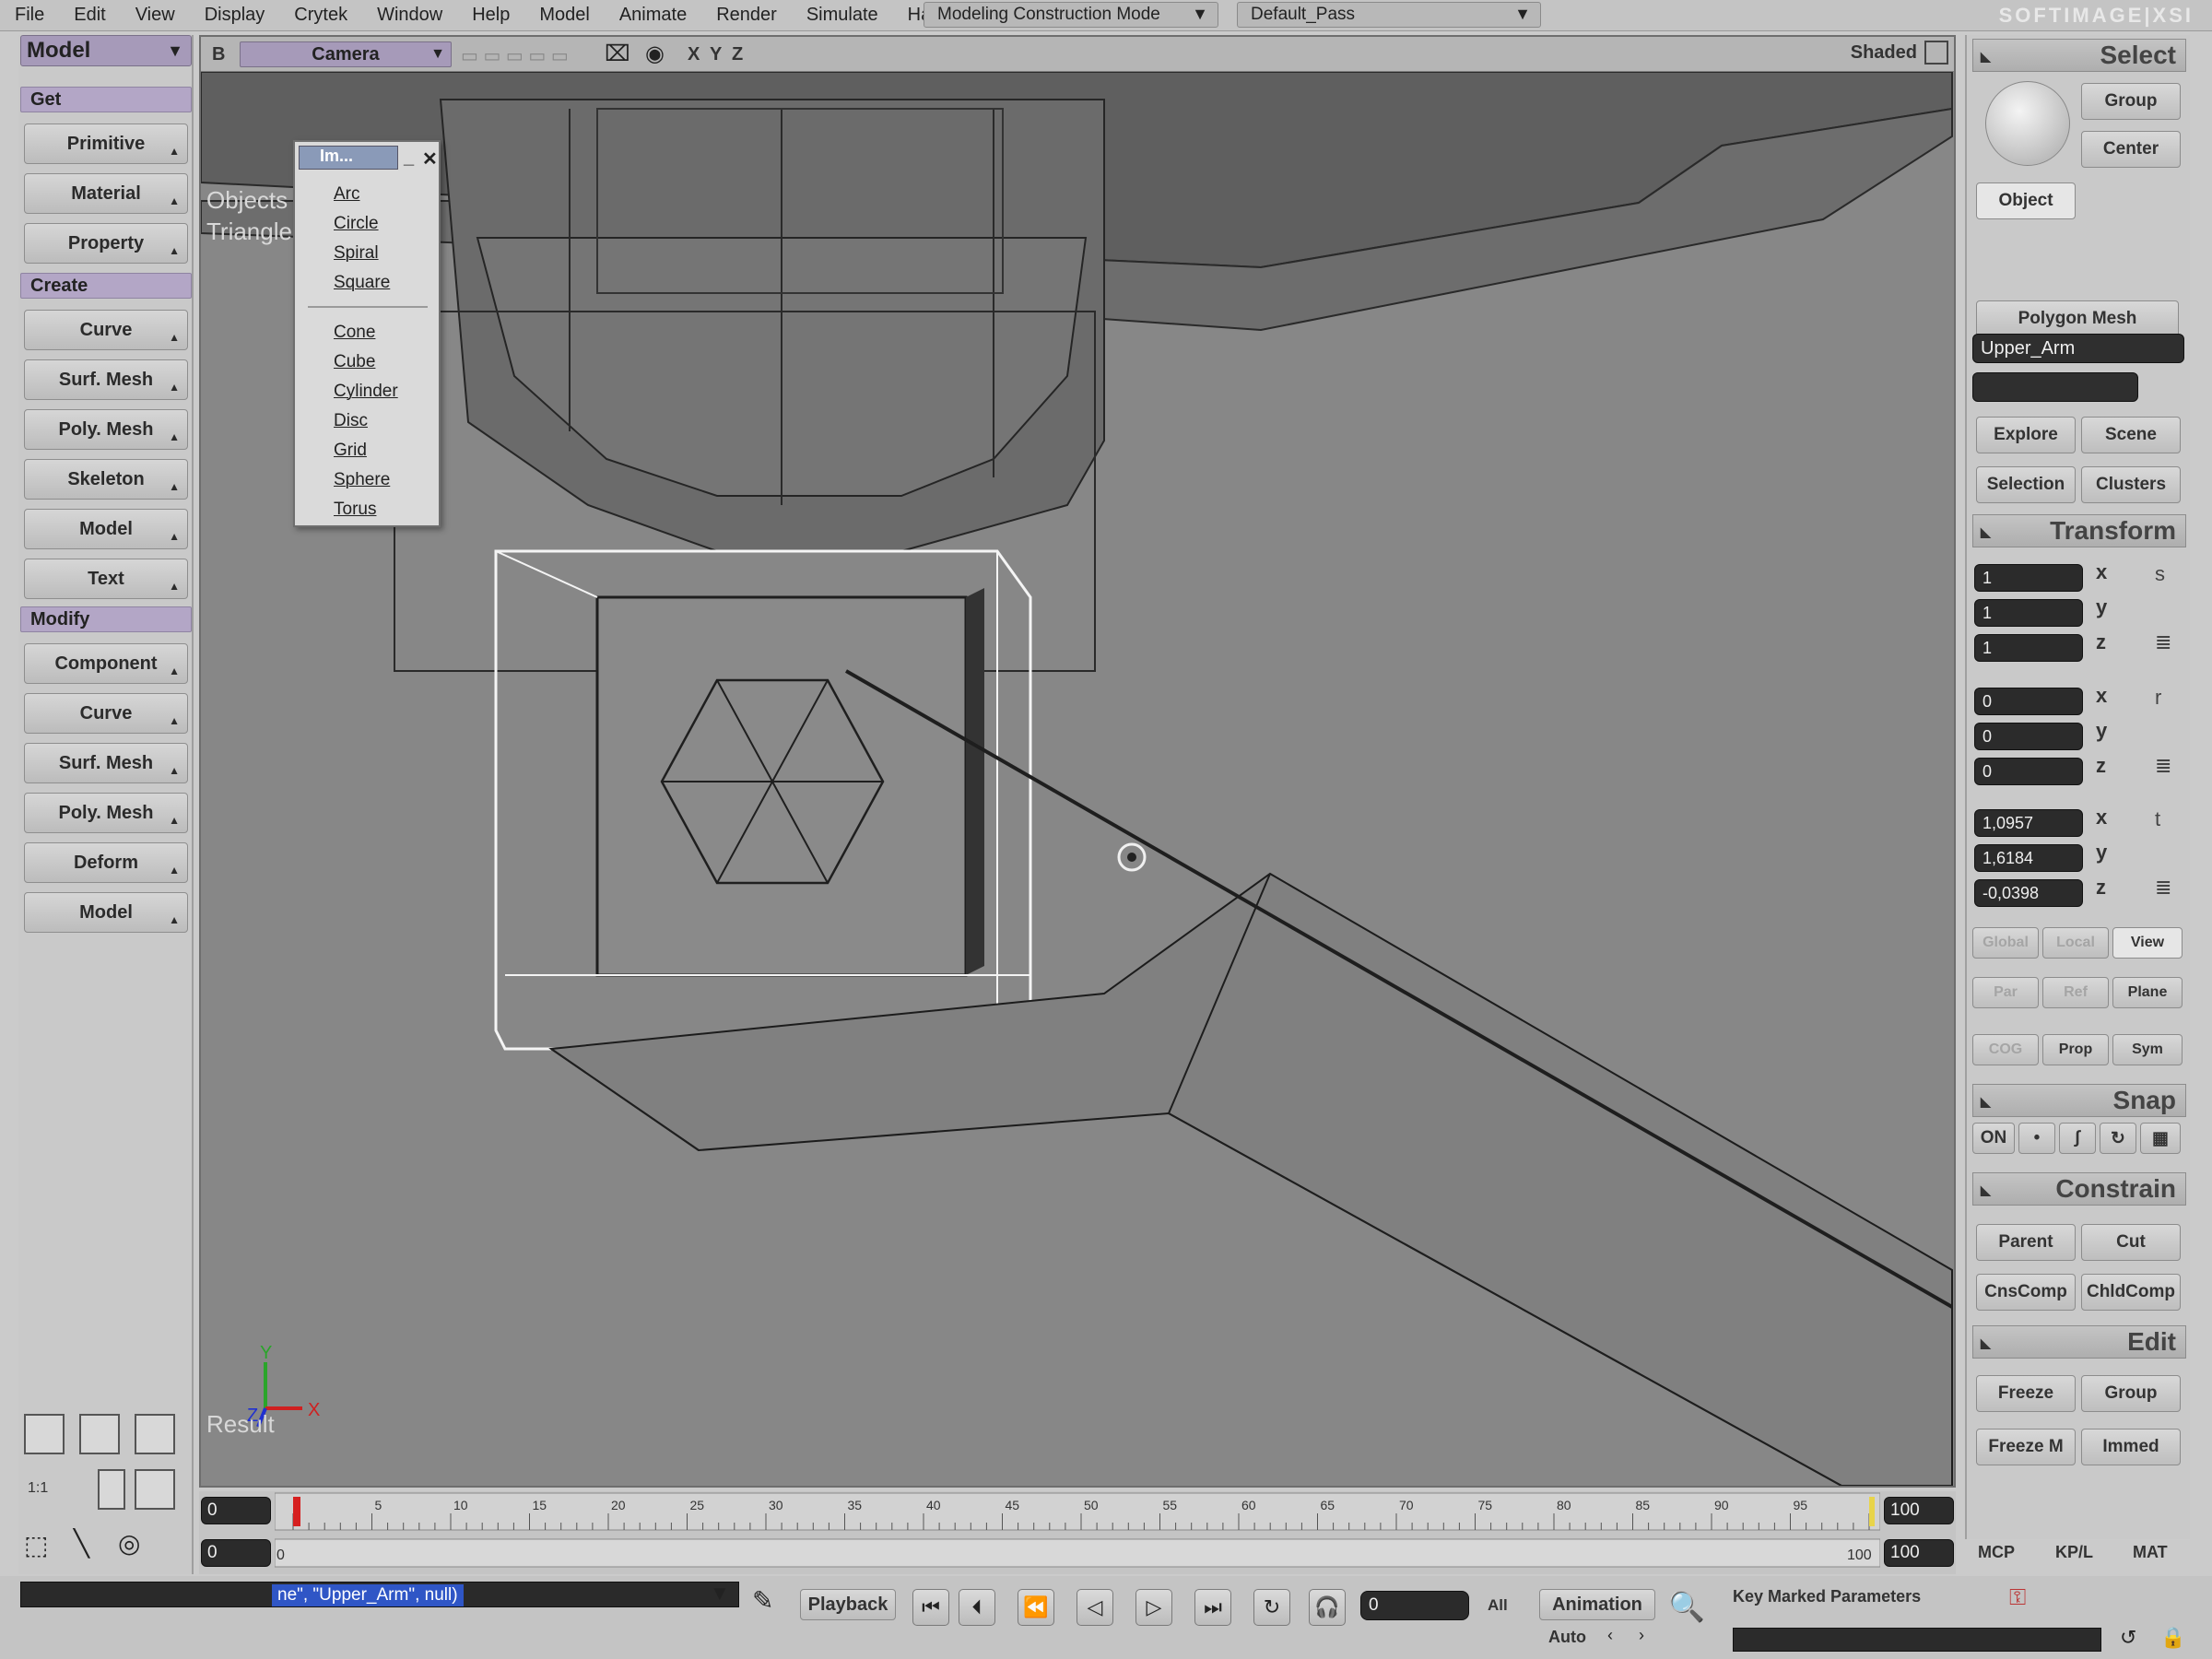 The width and height of the screenshot is (2212, 1659). What do you see at coordinates (430, 159) in the screenshot?
I see `close-icon: ✕` at bounding box center [430, 159].